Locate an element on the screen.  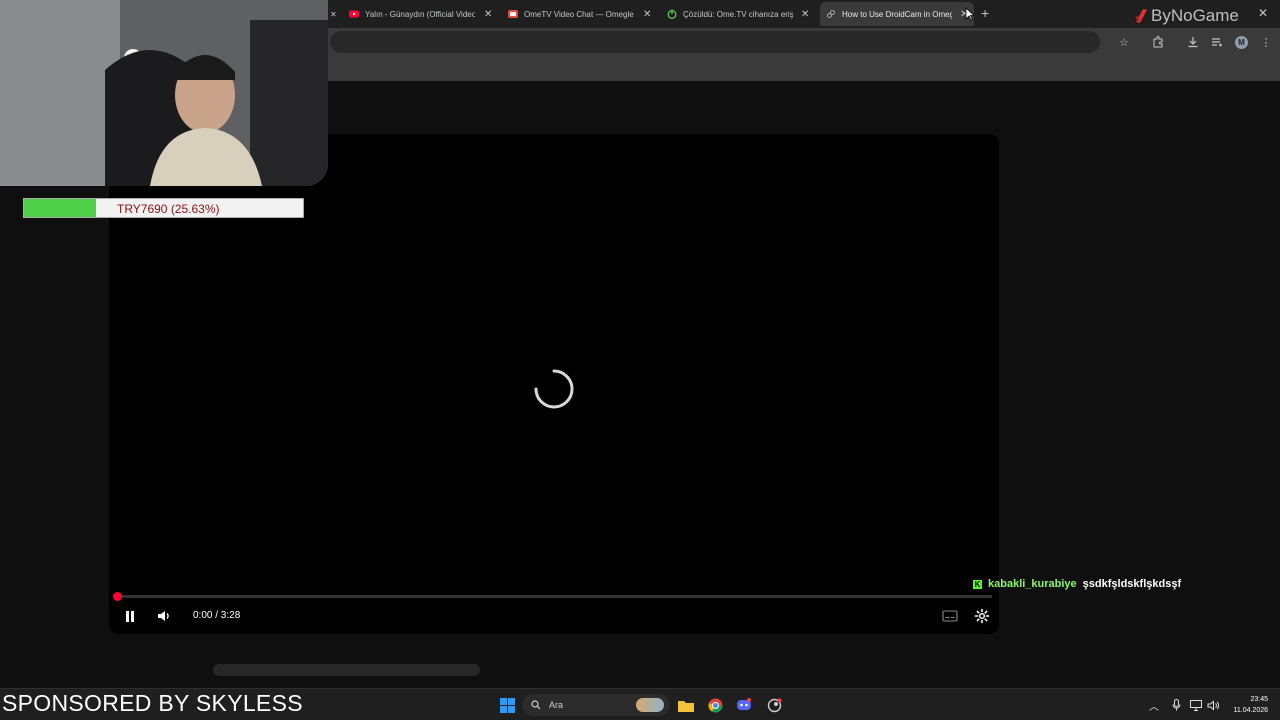
chrome-icon is located at coordinates (715, 705).